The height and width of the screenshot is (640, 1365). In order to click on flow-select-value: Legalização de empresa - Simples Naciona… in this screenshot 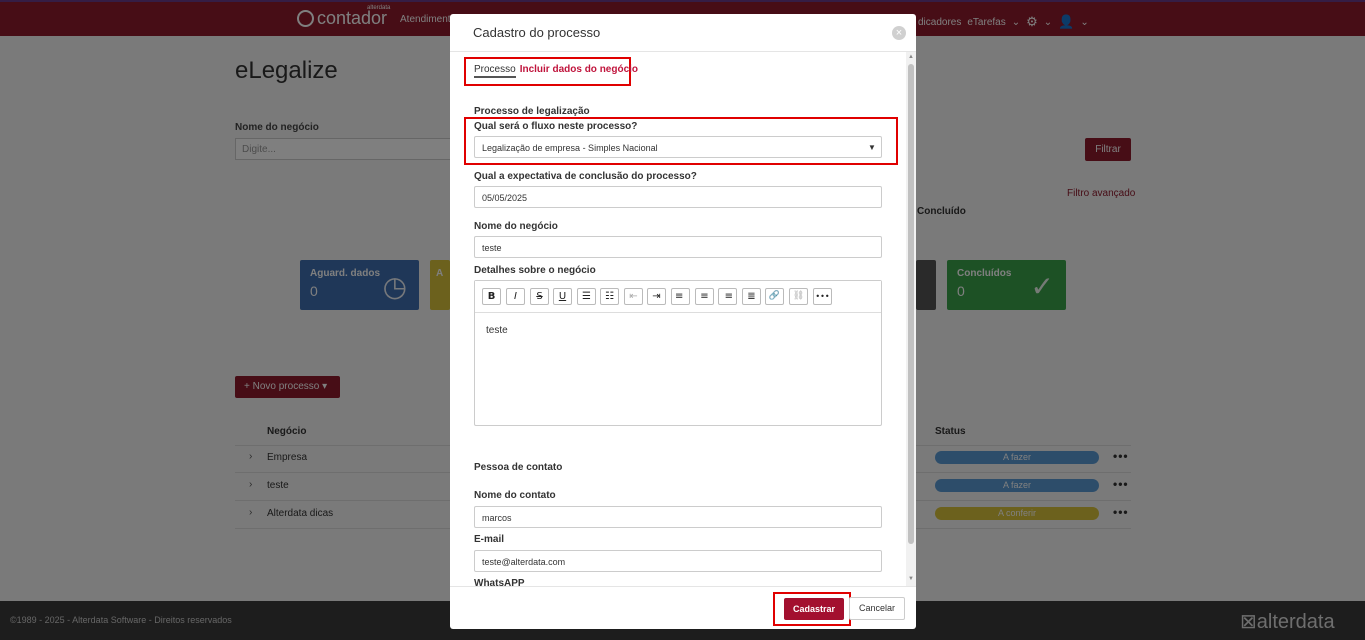, I will do `click(570, 148)`.